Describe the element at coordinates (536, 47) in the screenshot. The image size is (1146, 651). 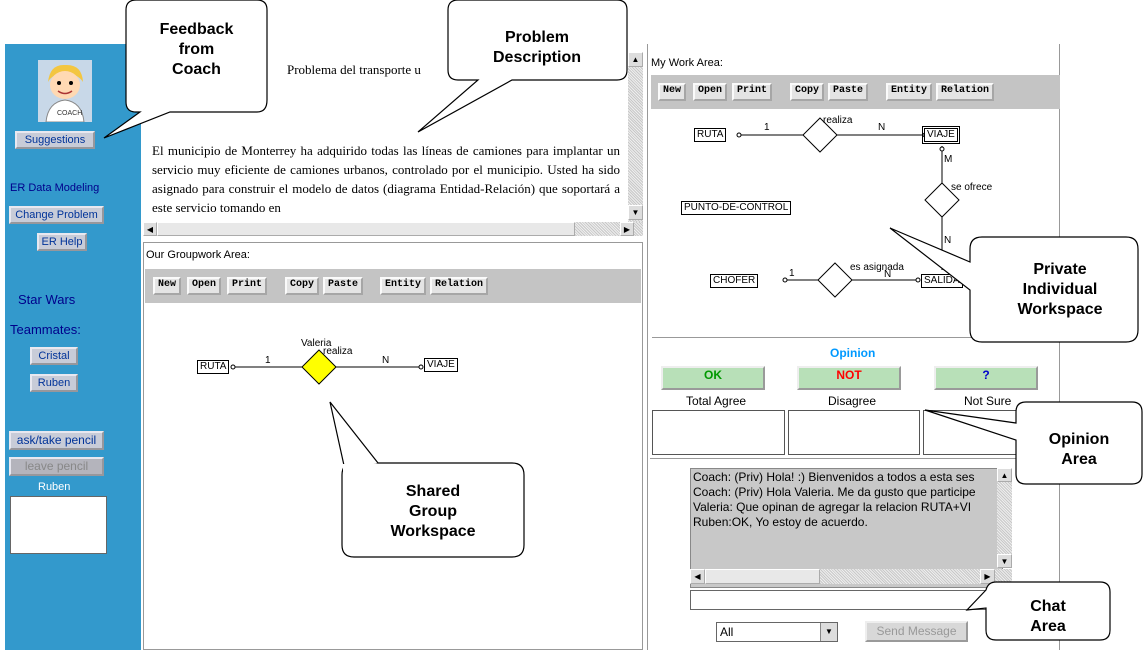
I see `callout-problem-text: Problem Description` at that location.